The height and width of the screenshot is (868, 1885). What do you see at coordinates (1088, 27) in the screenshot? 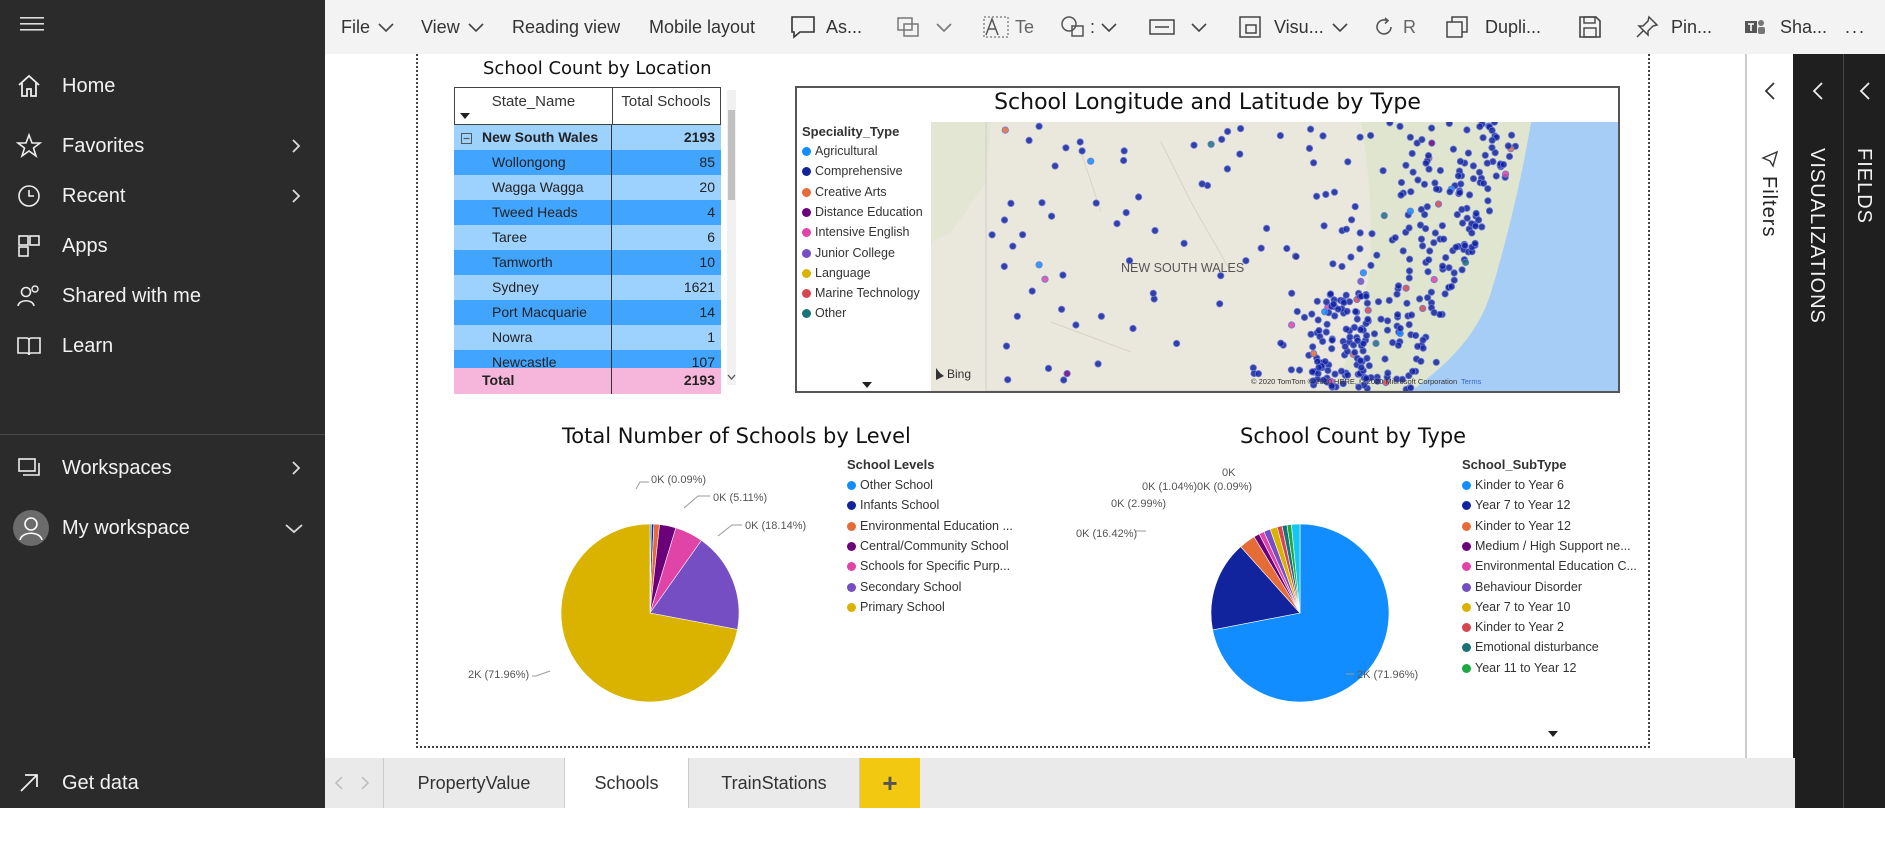
I see `shapes-button: :` at bounding box center [1088, 27].